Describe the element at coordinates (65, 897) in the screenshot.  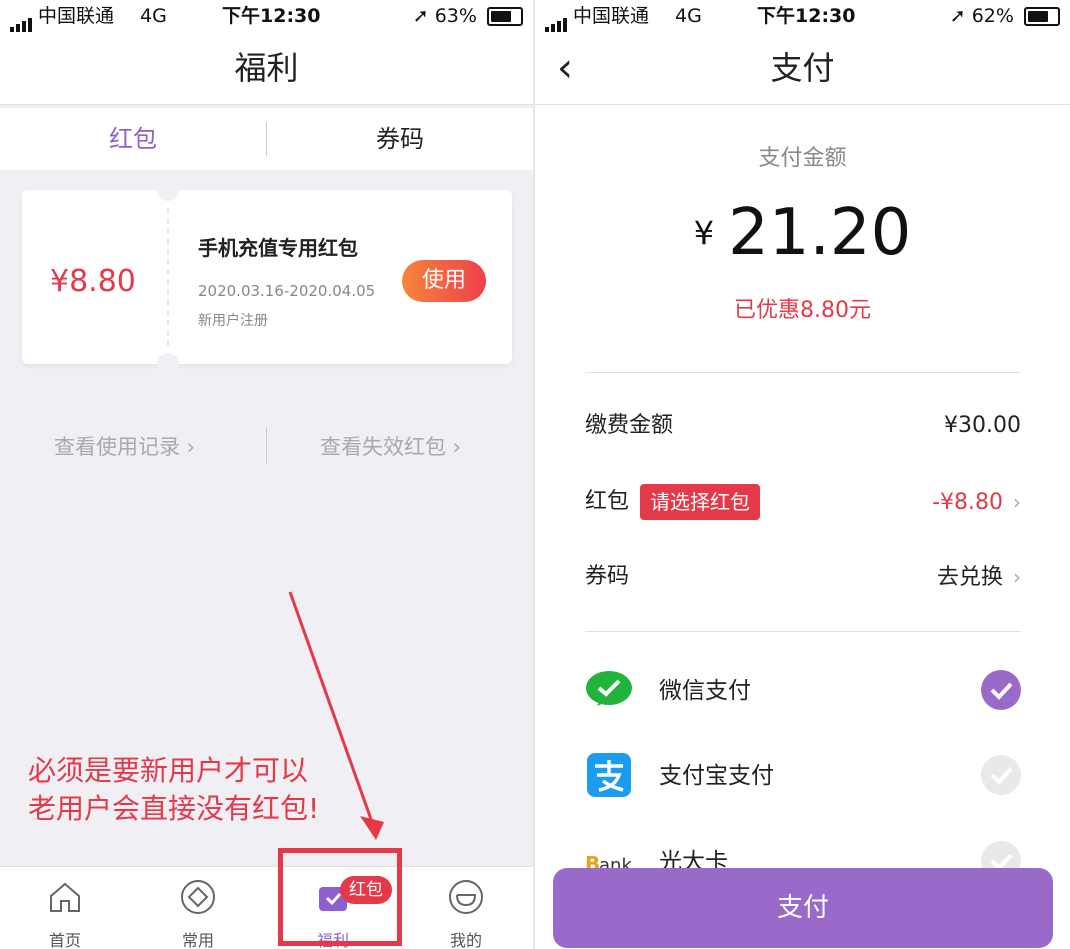
I see `home-icon` at that location.